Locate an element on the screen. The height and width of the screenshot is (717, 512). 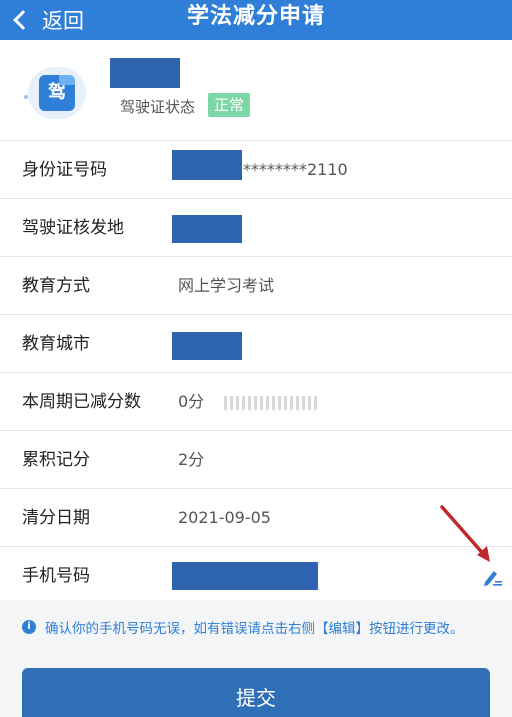
name-redaction is located at coordinates (145, 73).